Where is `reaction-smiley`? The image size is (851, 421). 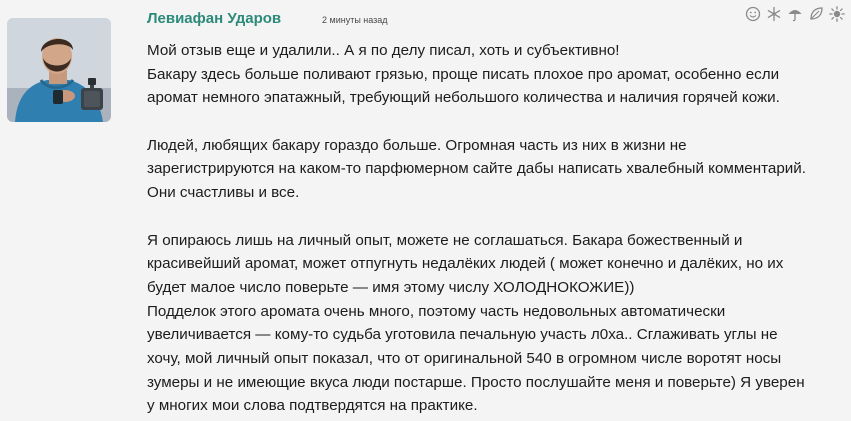 reaction-smiley is located at coordinates (753, 14).